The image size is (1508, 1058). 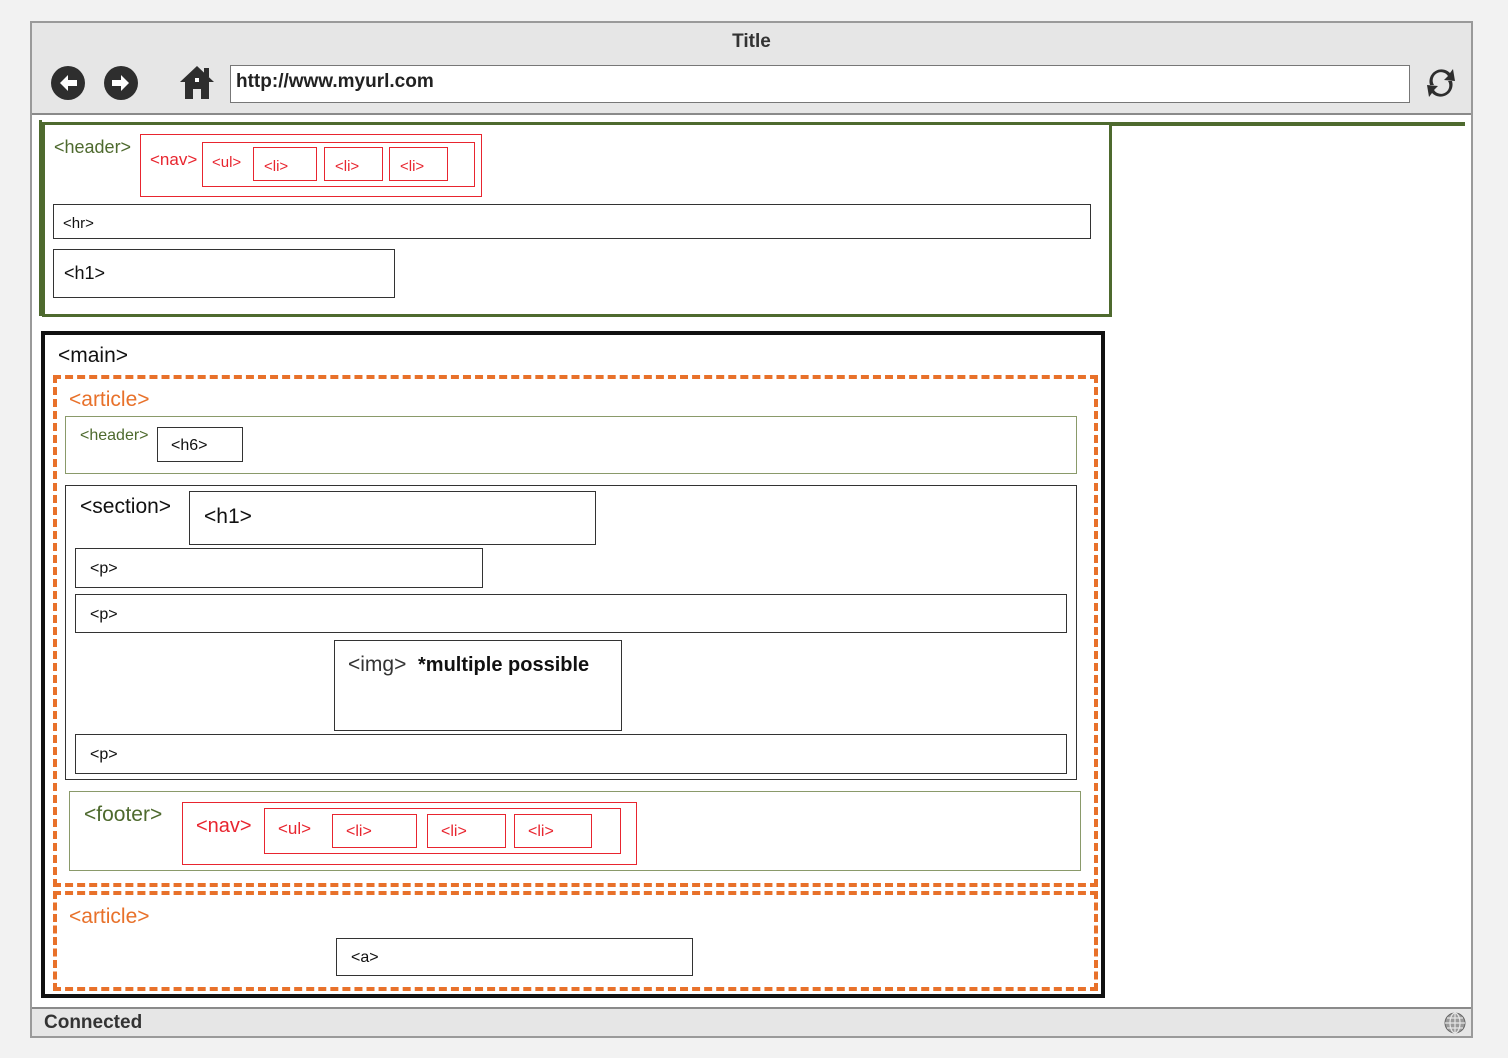 What do you see at coordinates (93, 355) in the screenshot?
I see `main-tag-label: <main>` at bounding box center [93, 355].